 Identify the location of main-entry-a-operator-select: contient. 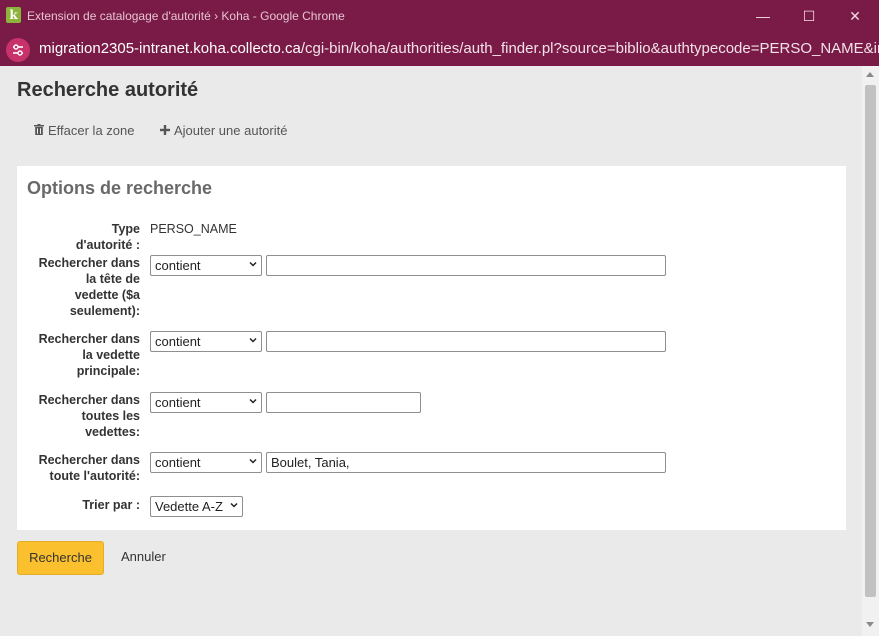
(206, 265).